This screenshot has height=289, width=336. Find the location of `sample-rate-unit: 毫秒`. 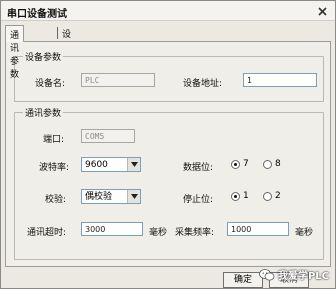

sample-rate-unit: 毫秒 is located at coordinates (304, 233).